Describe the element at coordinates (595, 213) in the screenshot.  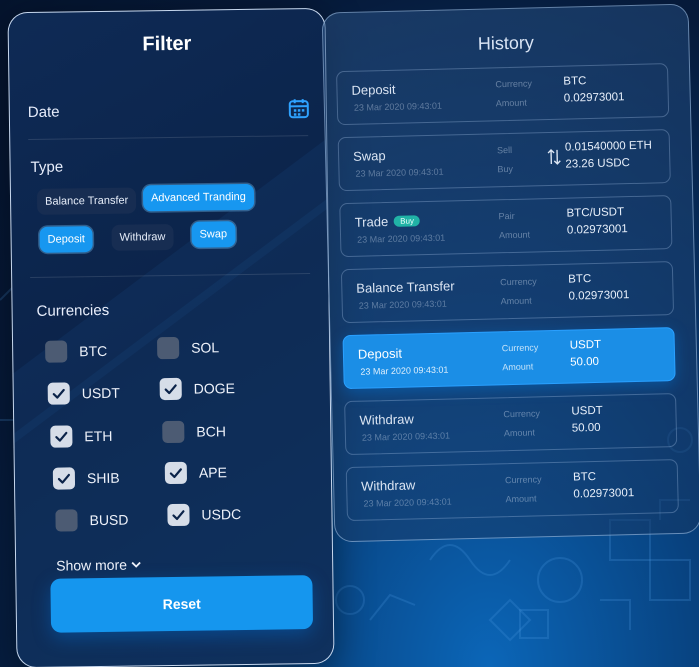
I see `field-value: BTC/USDT` at that location.